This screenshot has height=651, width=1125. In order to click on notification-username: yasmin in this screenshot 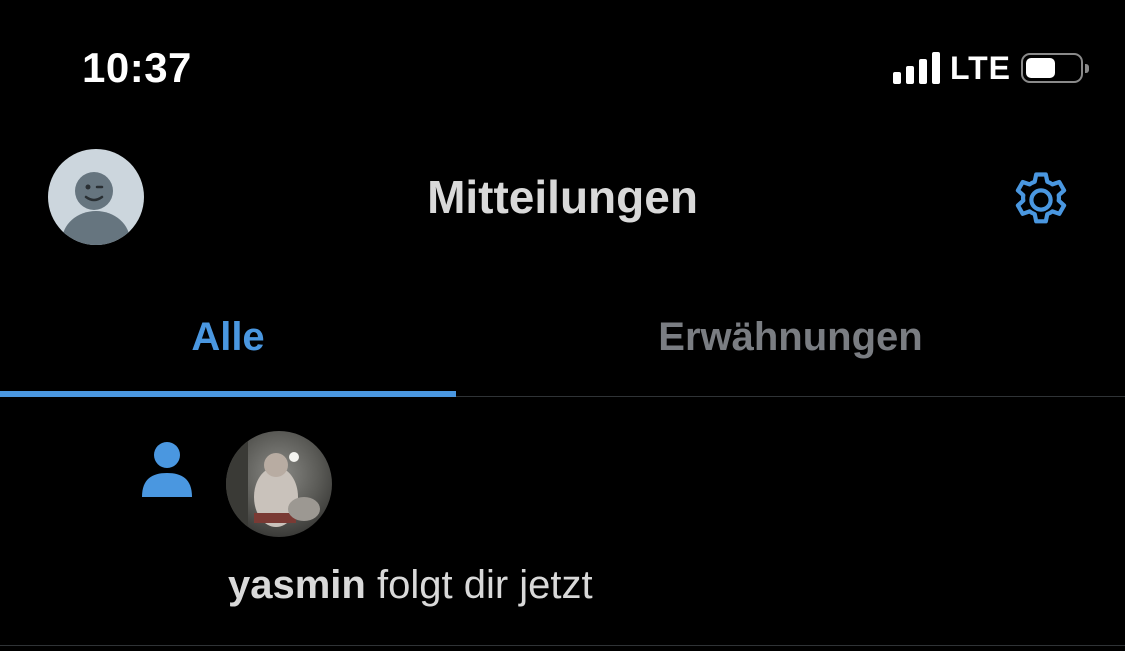, I will do `click(297, 585)`.